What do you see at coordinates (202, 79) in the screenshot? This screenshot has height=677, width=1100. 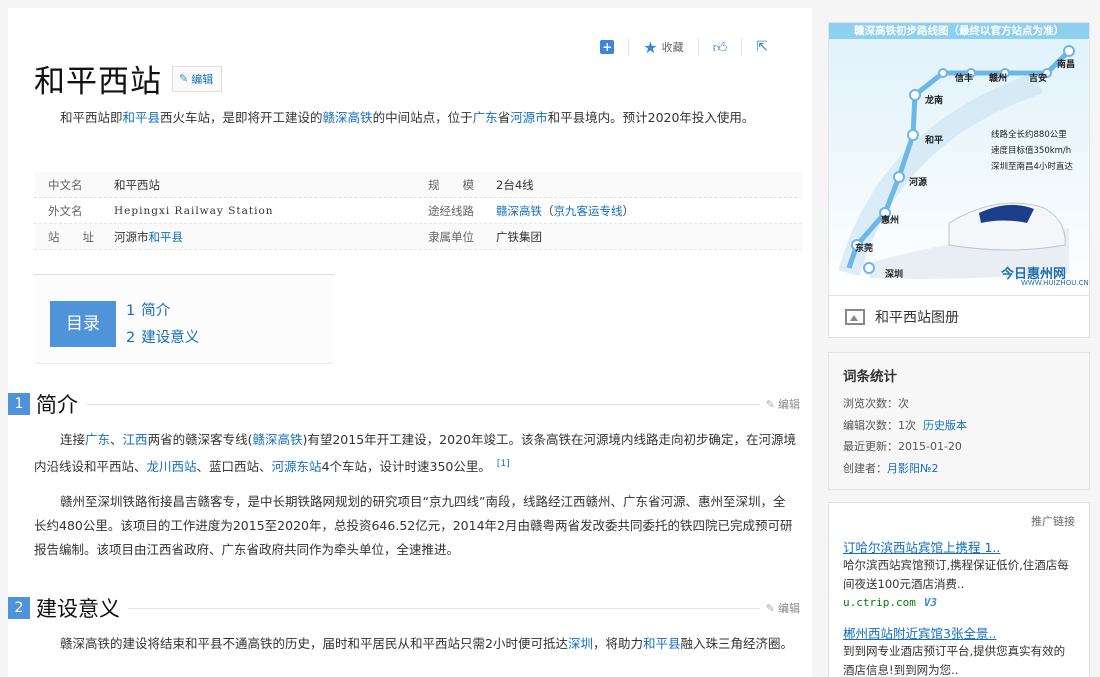 I see `edit-label: 编辑` at bounding box center [202, 79].